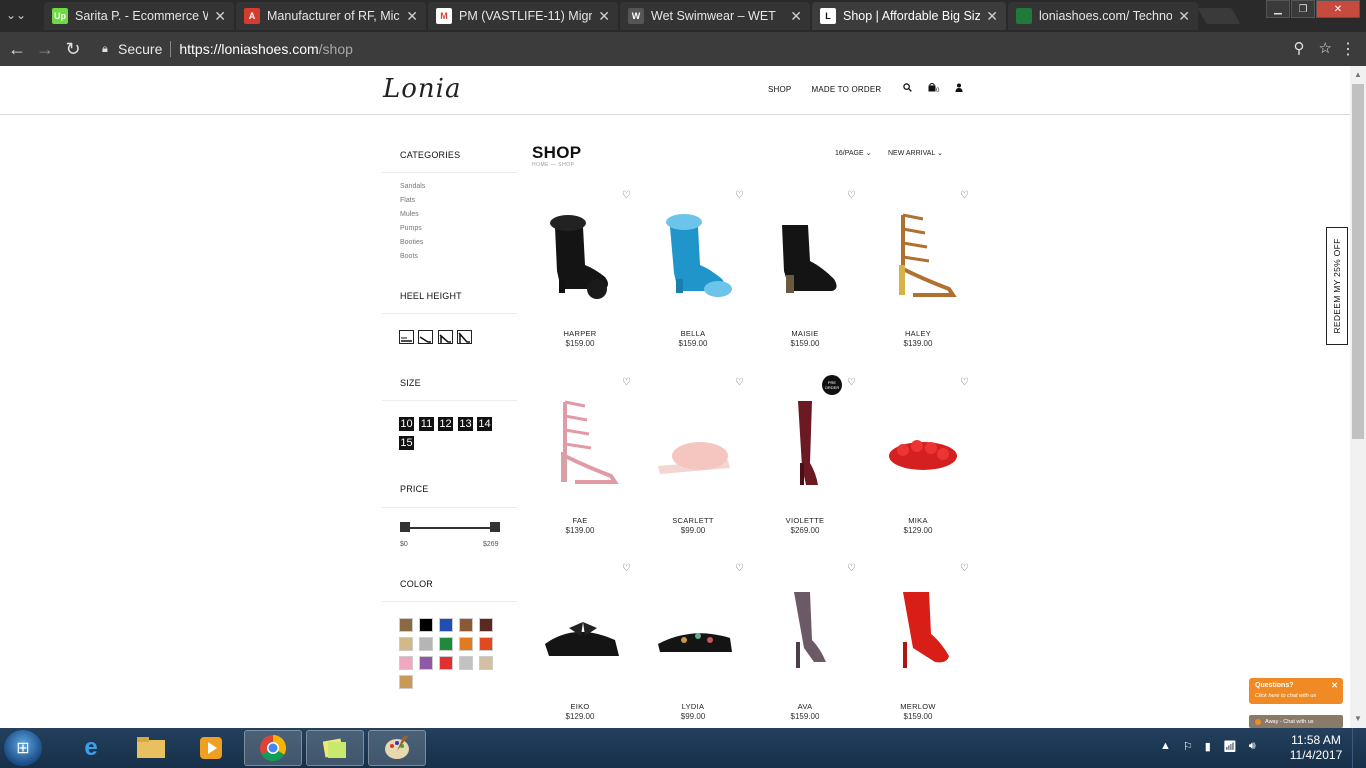  Describe the element at coordinates (412, 186) in the screenshot. I see `category-sandals: Sandals` at that location.